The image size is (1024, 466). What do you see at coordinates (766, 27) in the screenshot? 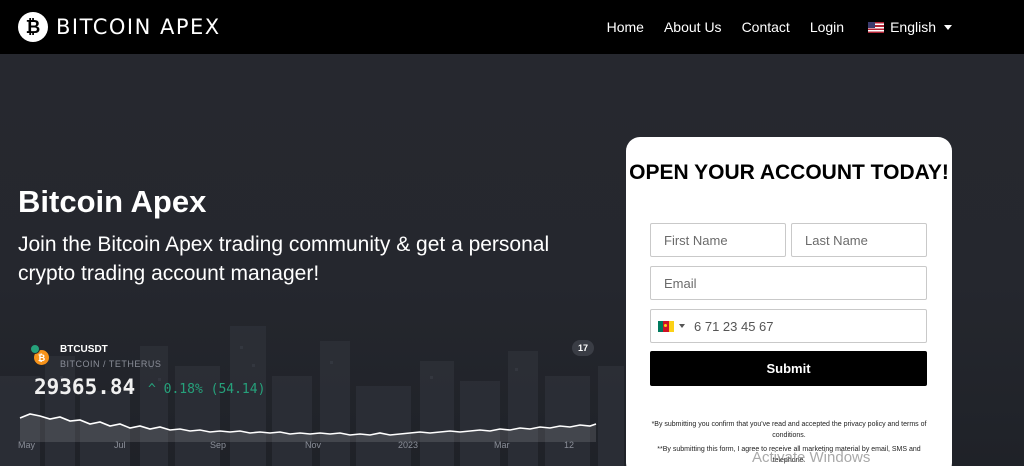
I see `nav-contact: Contact` at bounding box center [766, 27].